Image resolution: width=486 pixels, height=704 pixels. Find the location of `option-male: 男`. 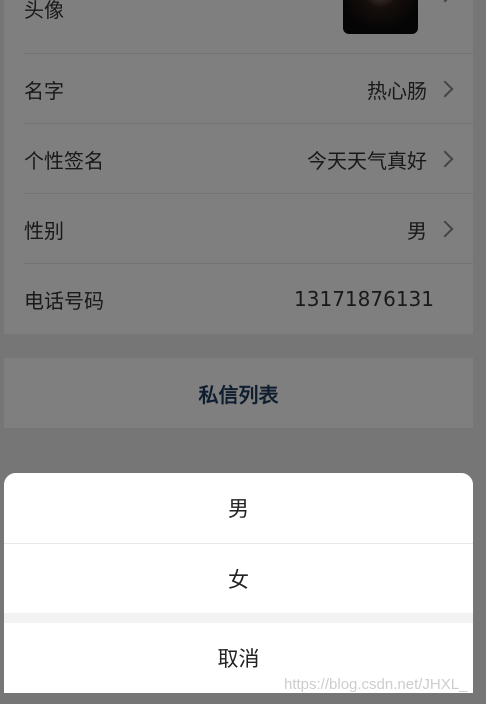

option-male: 男 is located at coordinates (238, 508).